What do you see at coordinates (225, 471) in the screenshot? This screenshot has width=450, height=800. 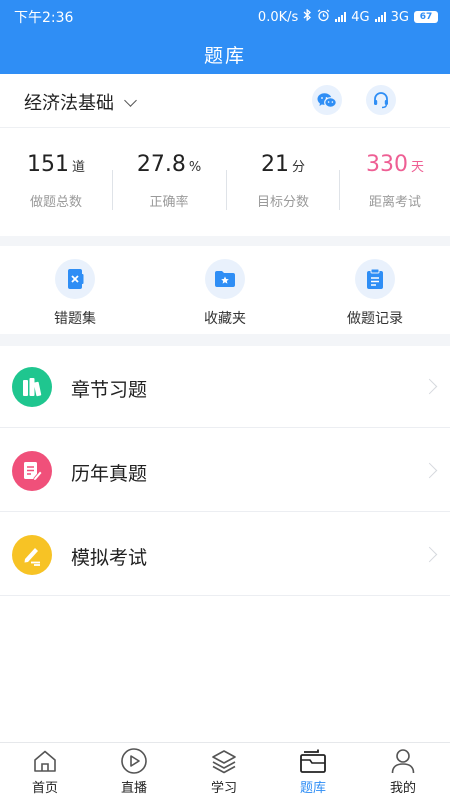 I see `menu-item-past-exams: 历年真题` at bounding box center [225, 471].